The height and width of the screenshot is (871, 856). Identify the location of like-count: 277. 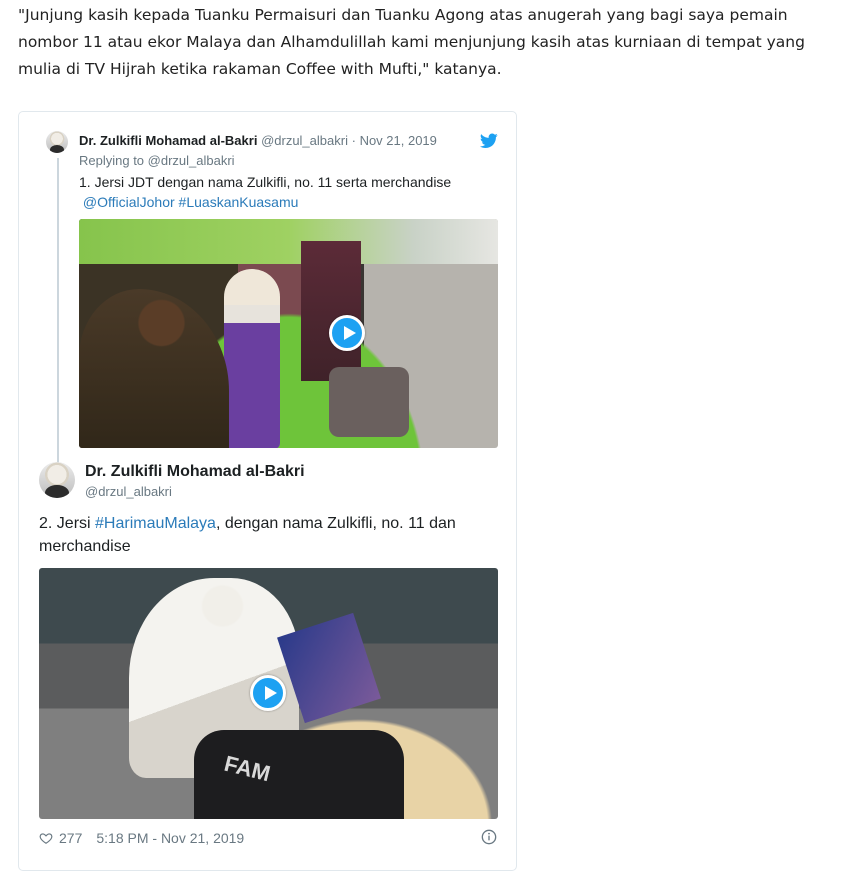
(70, 838).